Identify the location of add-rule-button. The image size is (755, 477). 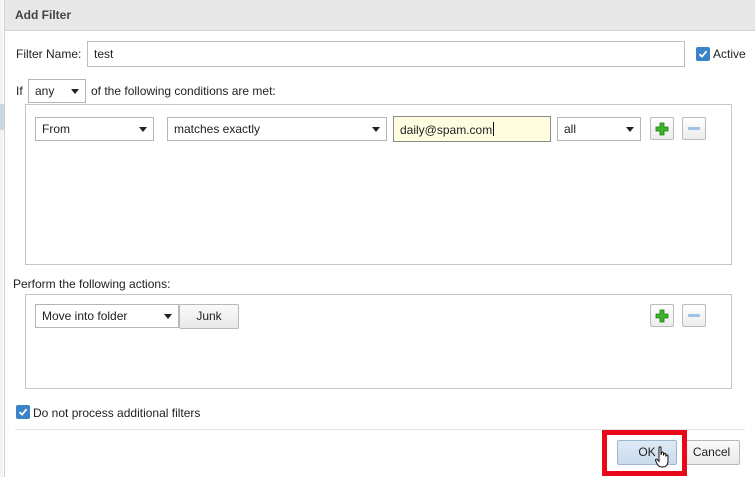
(662, 128).